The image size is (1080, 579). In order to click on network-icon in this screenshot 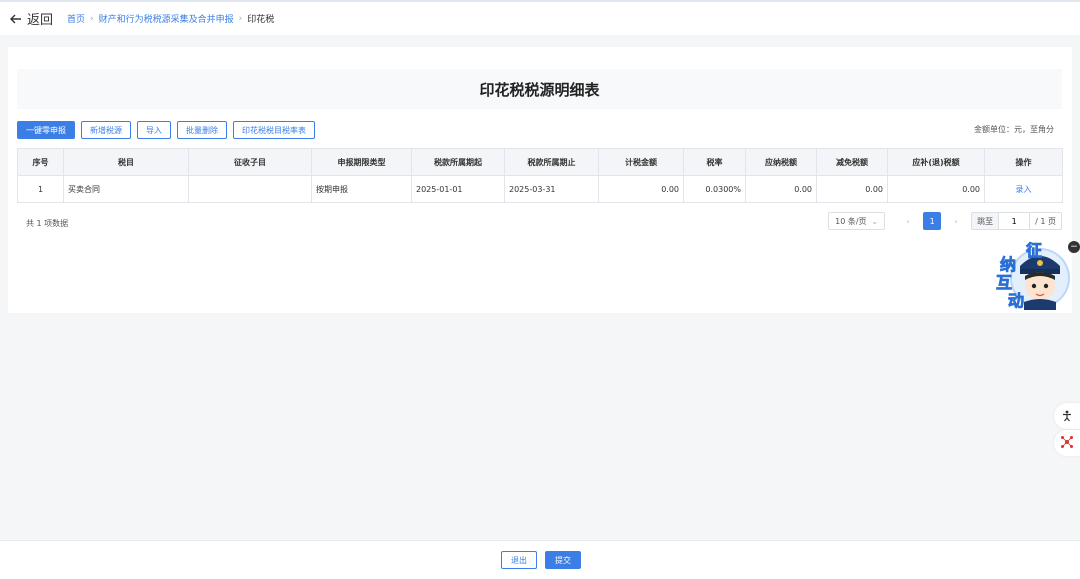, I will do `click(1067, 443)`.